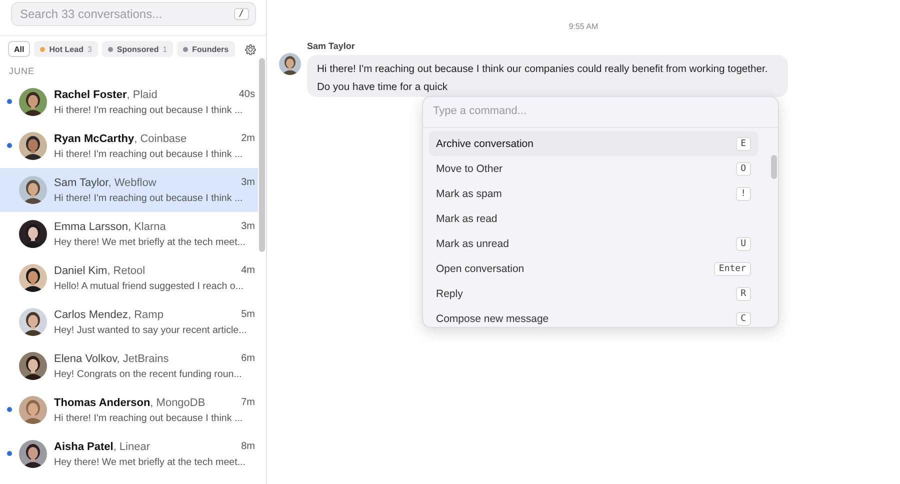  I want to click on command-item: Reply R, so click(593, 293).